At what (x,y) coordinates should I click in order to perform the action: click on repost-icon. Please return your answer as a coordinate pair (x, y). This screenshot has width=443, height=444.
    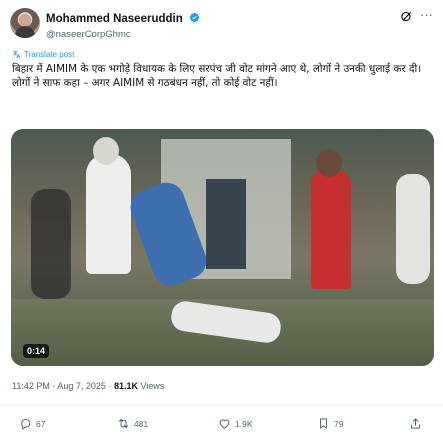
    Looking at the image, I should click on (123, 423).